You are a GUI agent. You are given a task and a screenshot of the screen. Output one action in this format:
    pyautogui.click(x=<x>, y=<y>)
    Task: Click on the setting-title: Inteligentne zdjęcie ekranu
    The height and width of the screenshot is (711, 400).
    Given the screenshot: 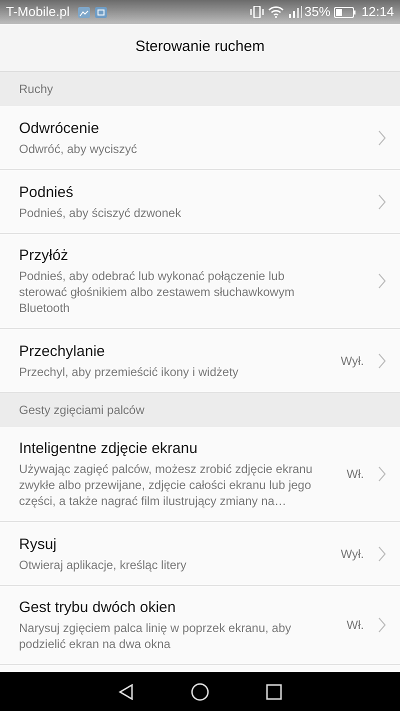 What is the action you would take?
    pyautogui.click(x=108, y=449)
    